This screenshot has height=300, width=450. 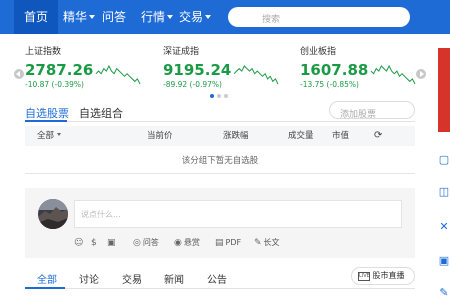 I want to click on group-select: 全部, so click(x=49, y=136).